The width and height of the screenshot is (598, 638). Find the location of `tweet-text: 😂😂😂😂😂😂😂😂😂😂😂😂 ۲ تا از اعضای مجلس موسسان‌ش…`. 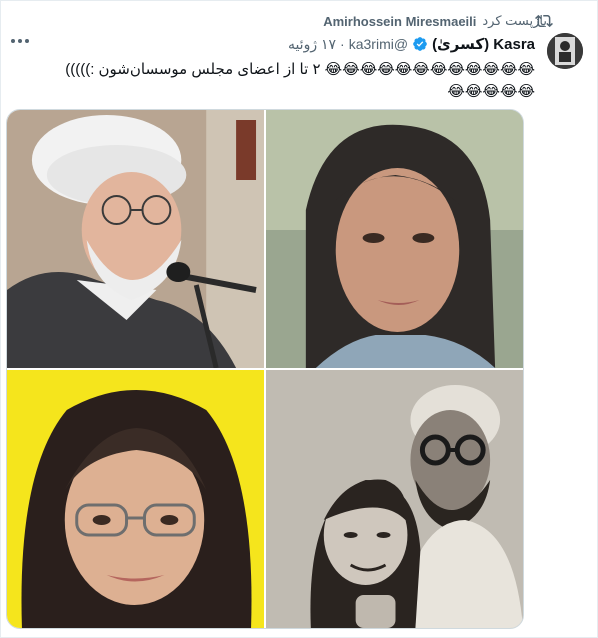

tweet-text: 😂😂😂😂😂😂😂😂😂😂😂😂 ۲ تا از اعضای مجلس موسسان‌ش… is located at coordinates (275, 81).